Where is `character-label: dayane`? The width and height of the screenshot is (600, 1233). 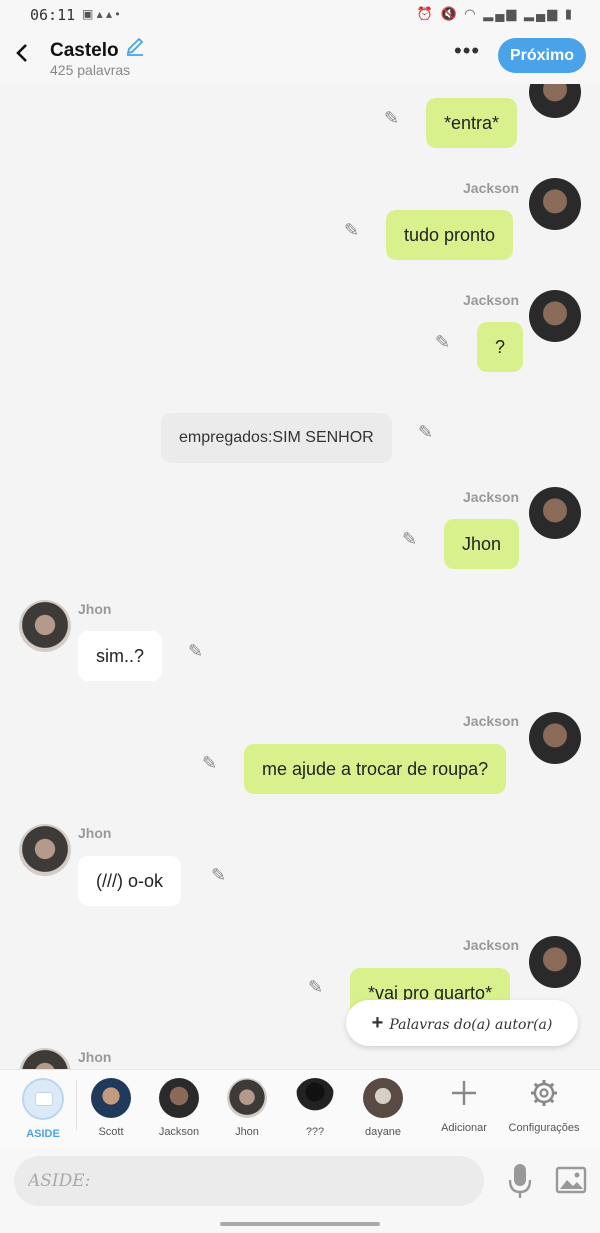 character-label: dayane is located at coordinates (383, 1132).